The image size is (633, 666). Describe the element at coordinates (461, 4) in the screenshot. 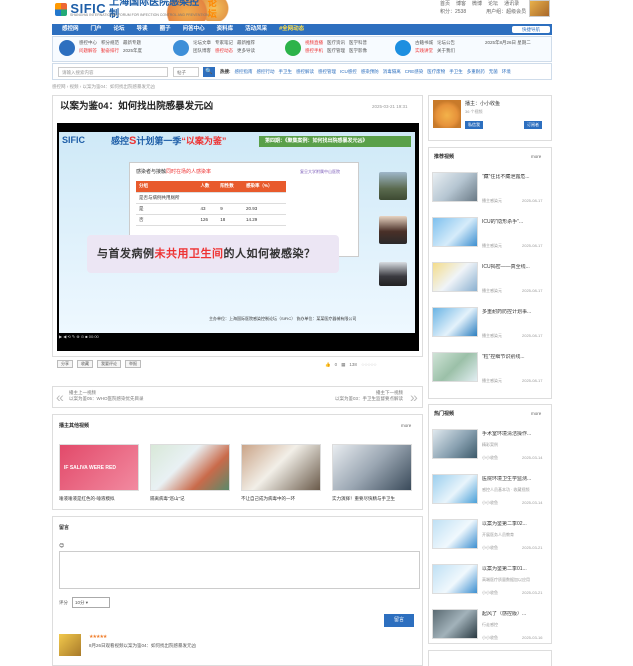

I see `top-link: 博客` at that location.